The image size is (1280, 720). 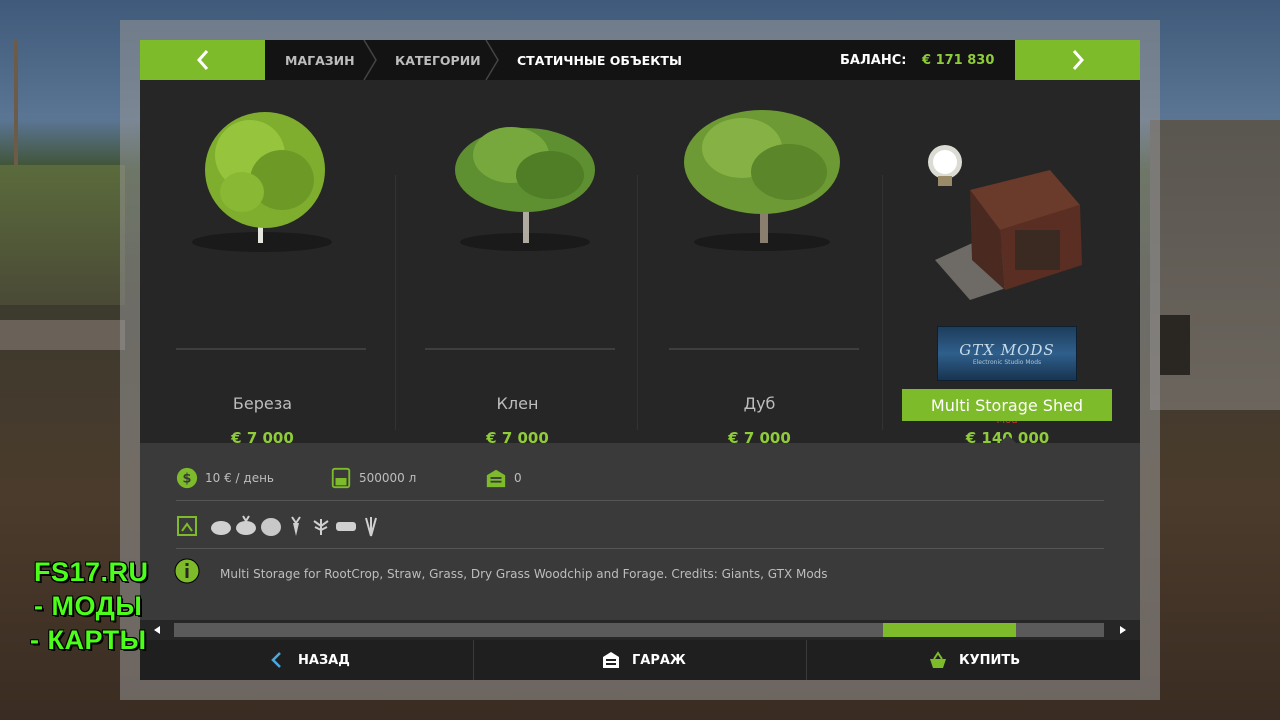 I want to click on scroll-right-button, so click(x=1123, y=630).